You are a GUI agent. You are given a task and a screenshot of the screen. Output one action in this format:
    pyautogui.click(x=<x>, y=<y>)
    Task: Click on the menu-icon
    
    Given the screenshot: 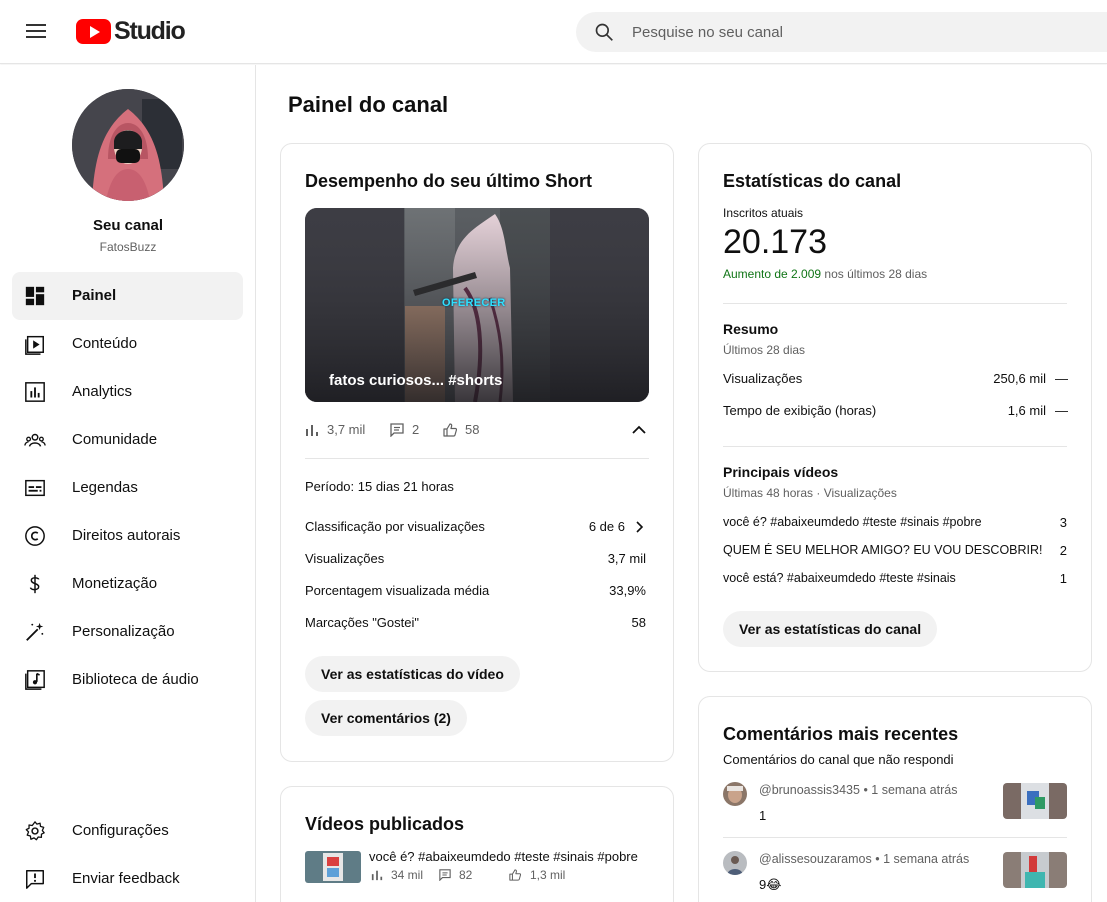 What is the action you would take?
    pyautogui.click(x=37, y=31)
    